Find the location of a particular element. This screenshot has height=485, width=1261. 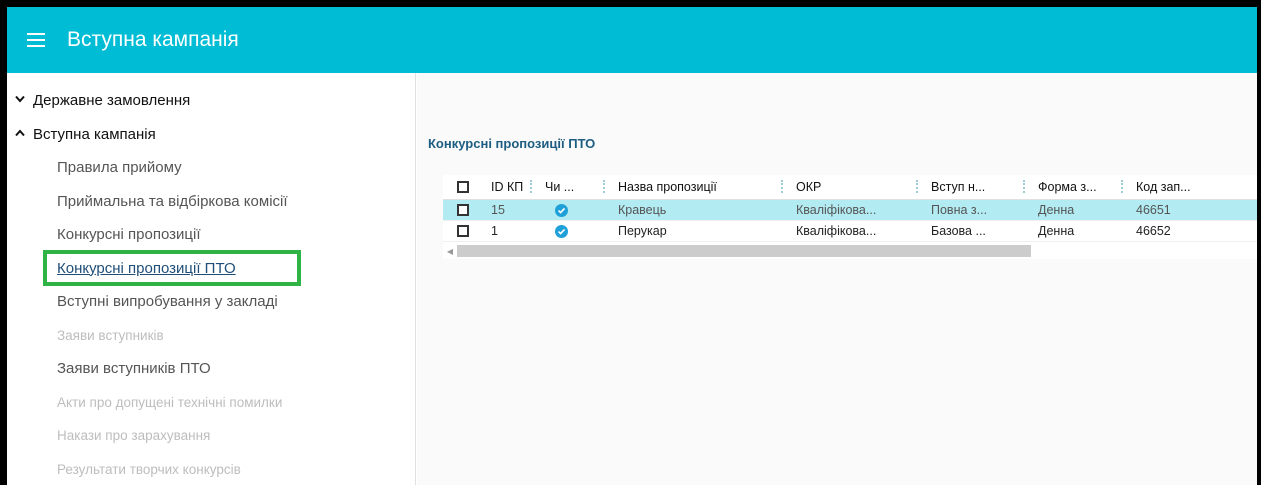

chevron-up-icon is located at coordinates (21, 134).